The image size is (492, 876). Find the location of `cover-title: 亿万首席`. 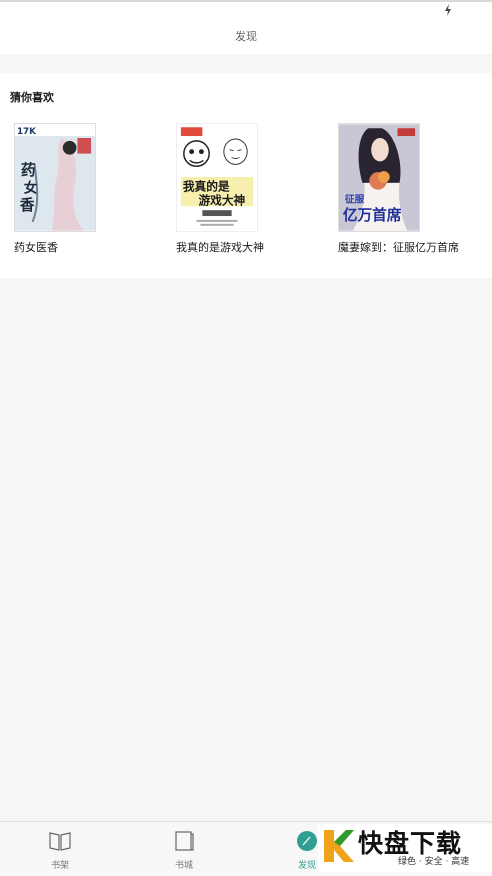

cover-title: 亿万首席 is located at coordinates (372, 215).